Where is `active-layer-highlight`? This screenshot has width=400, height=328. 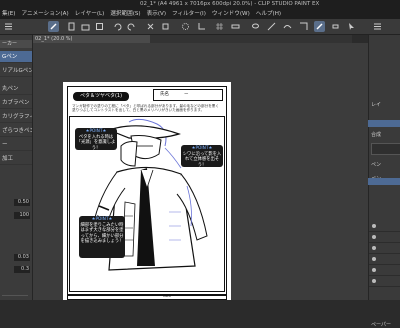 active-layer-highlight is located at coordinates (384, 181).